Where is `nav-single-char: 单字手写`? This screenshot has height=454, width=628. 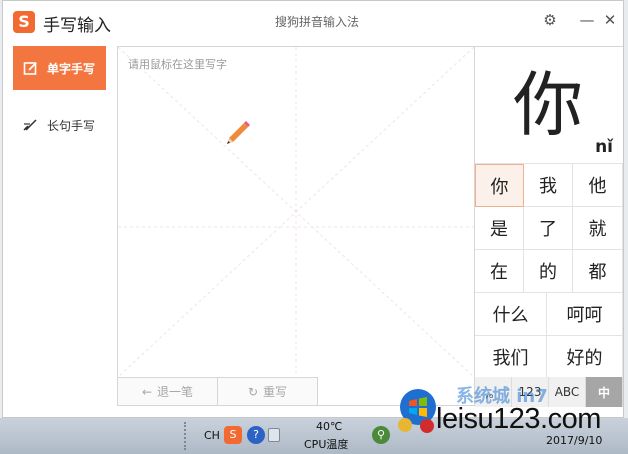
nav-single-char: 单字手写 is located at coordinates (59, 68).